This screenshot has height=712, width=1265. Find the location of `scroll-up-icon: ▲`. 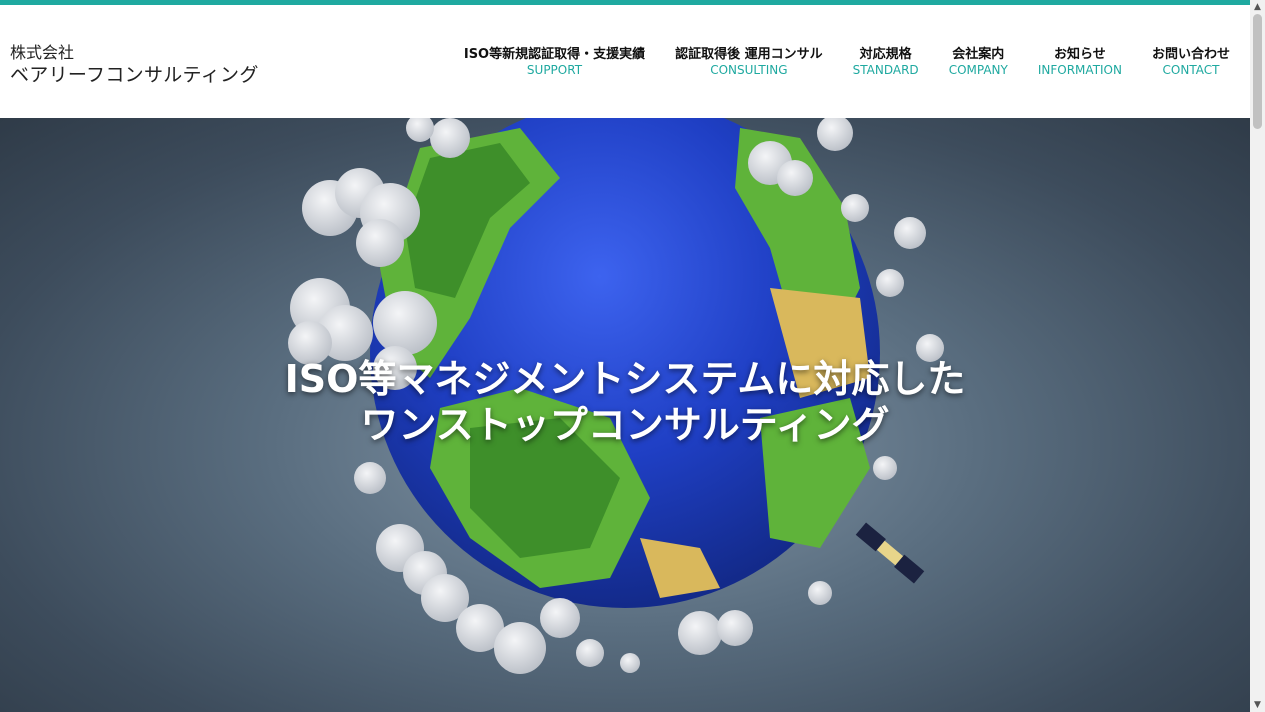

scroll-up-icon: ▲ is located at coordinates (1257, 7).